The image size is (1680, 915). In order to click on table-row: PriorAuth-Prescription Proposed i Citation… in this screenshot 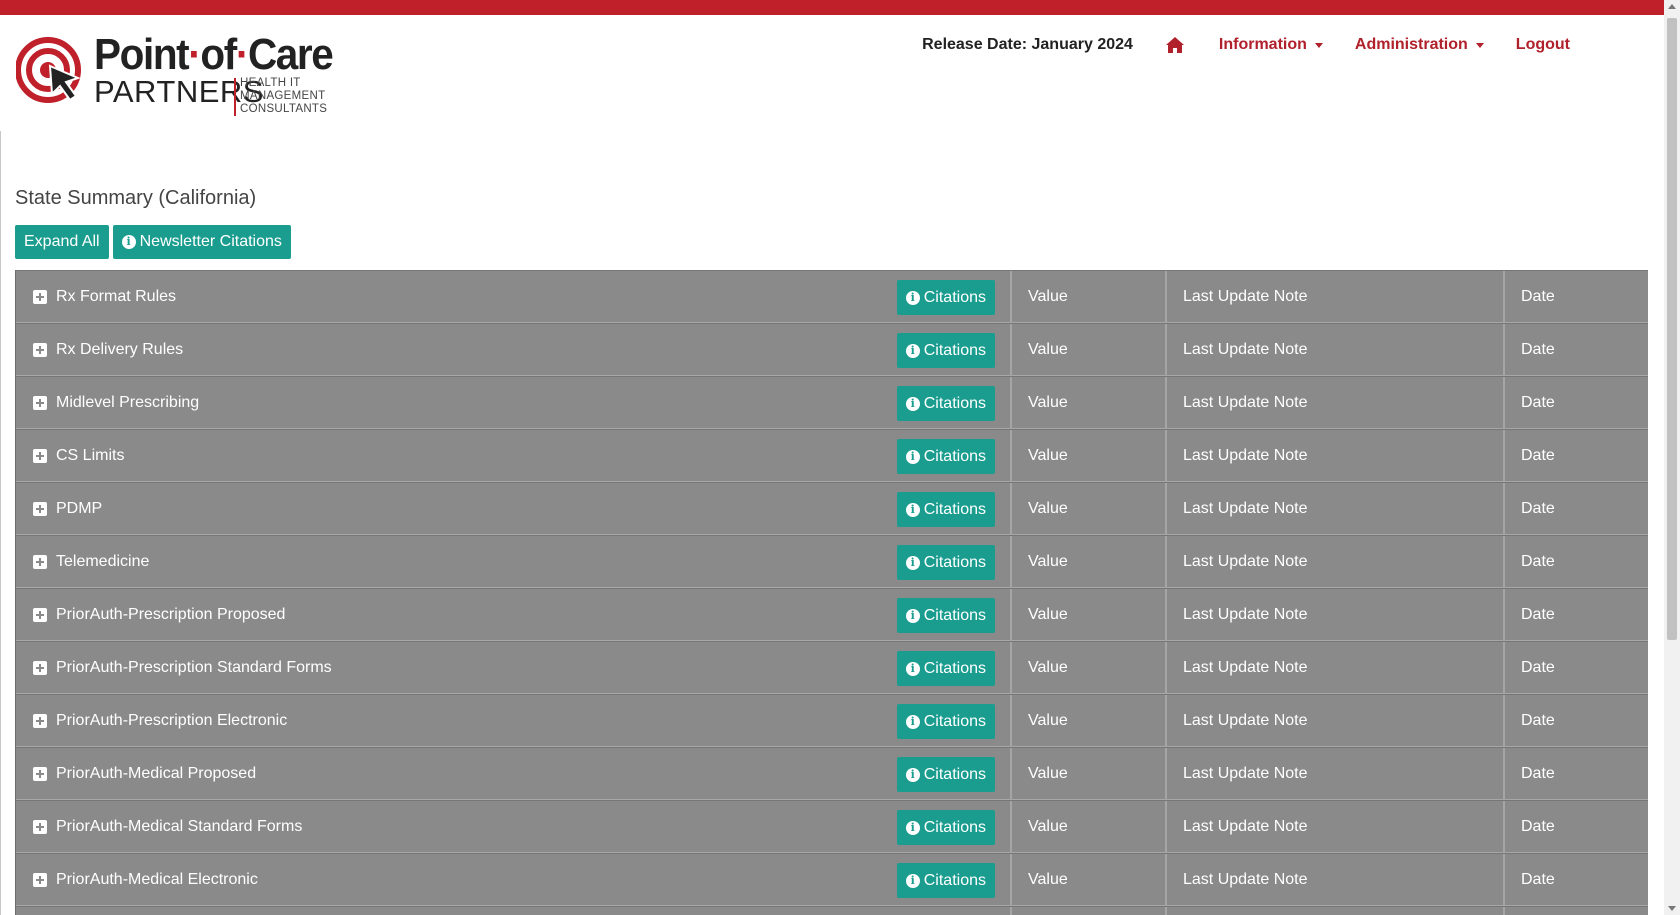, I will do `click(832, 614)`.